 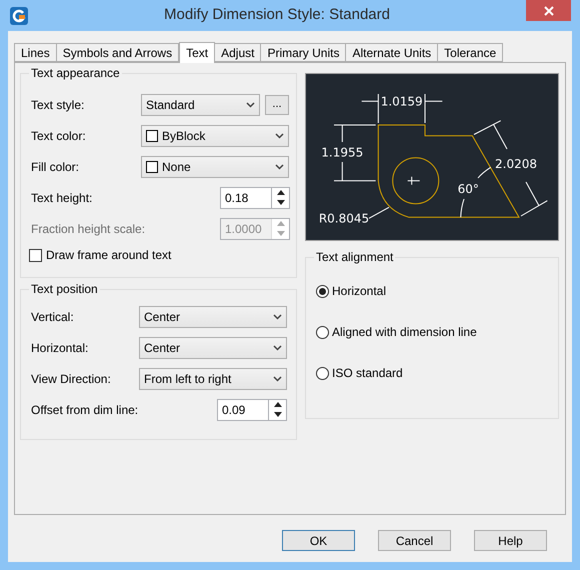 I want to click on dropdown: None, so click(x=215, y=167).